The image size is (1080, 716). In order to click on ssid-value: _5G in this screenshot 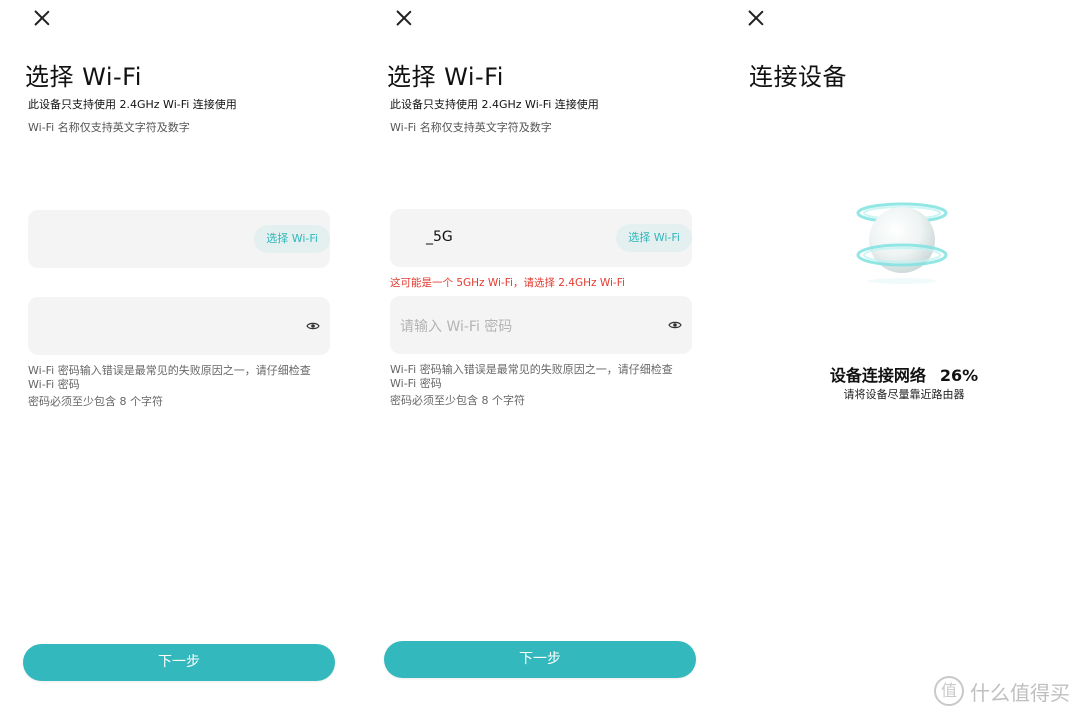, I will do `click(439, 237)`.